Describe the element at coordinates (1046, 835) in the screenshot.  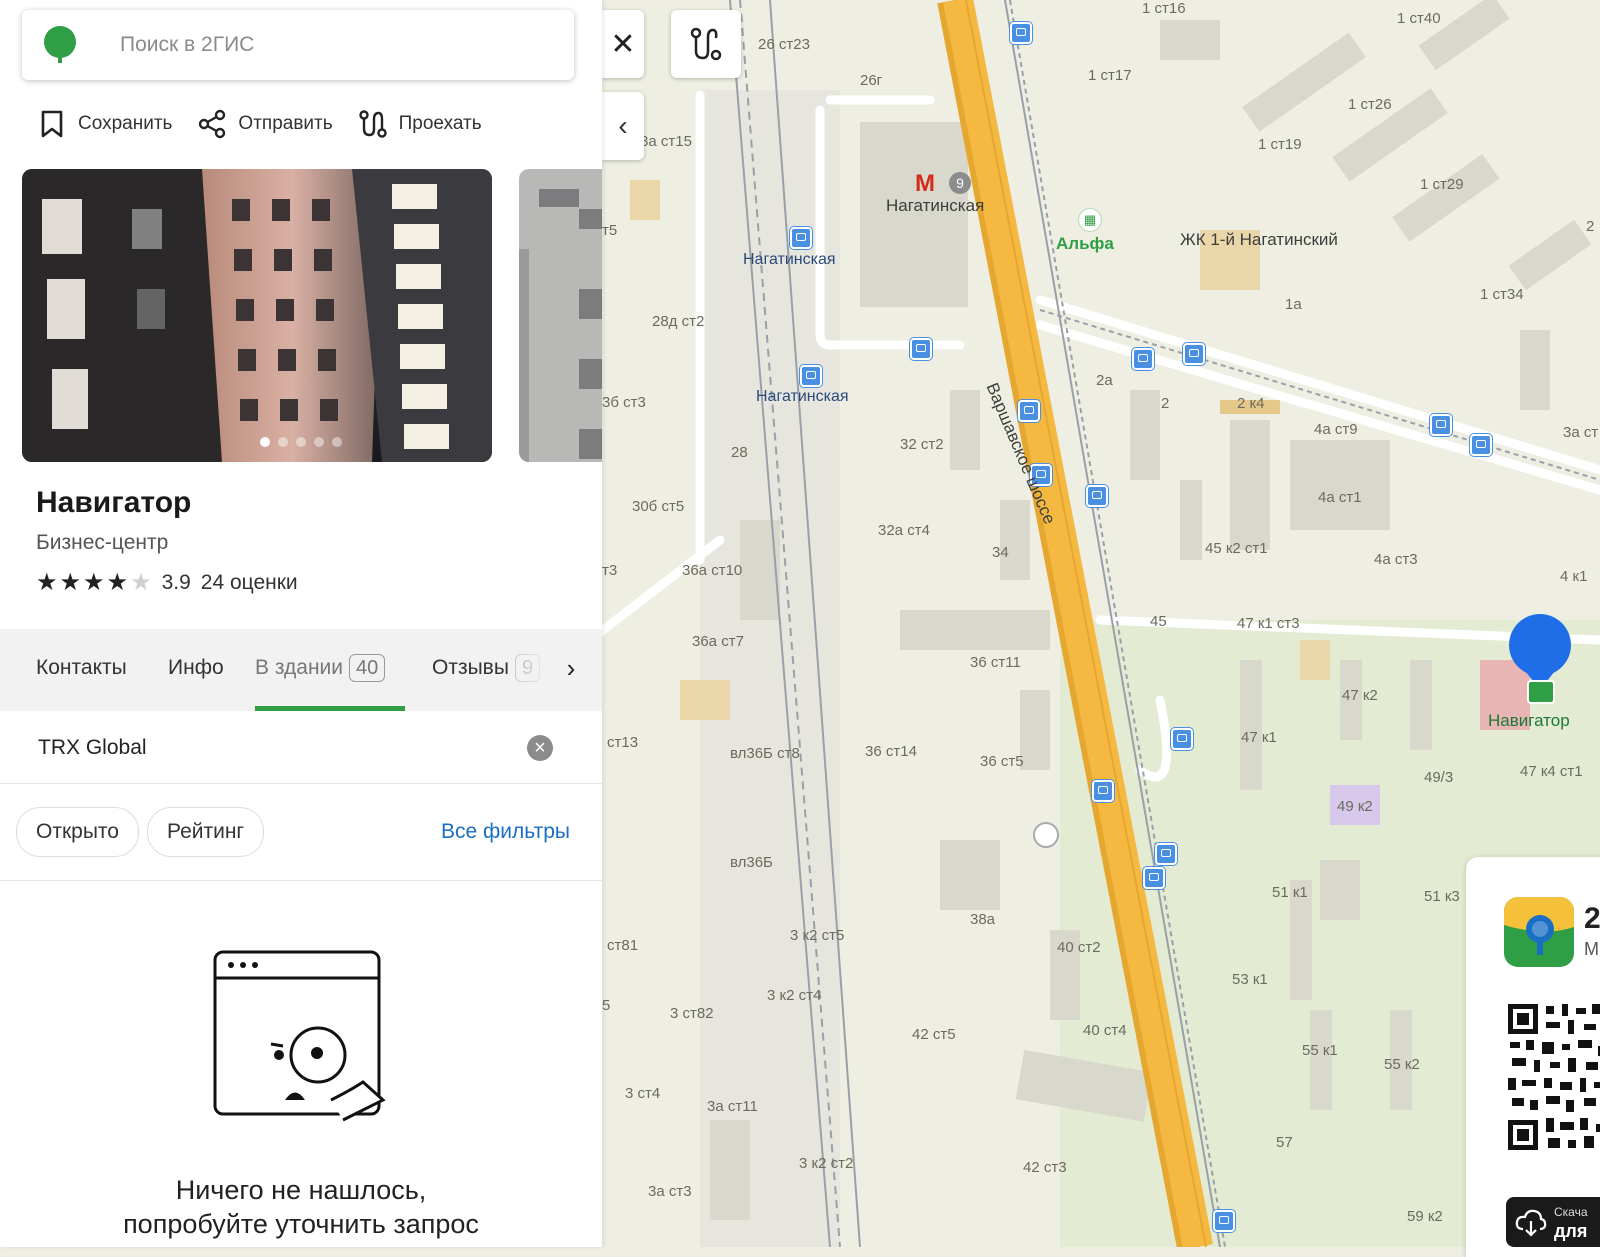
I see `camera-poi-icon` at that location.